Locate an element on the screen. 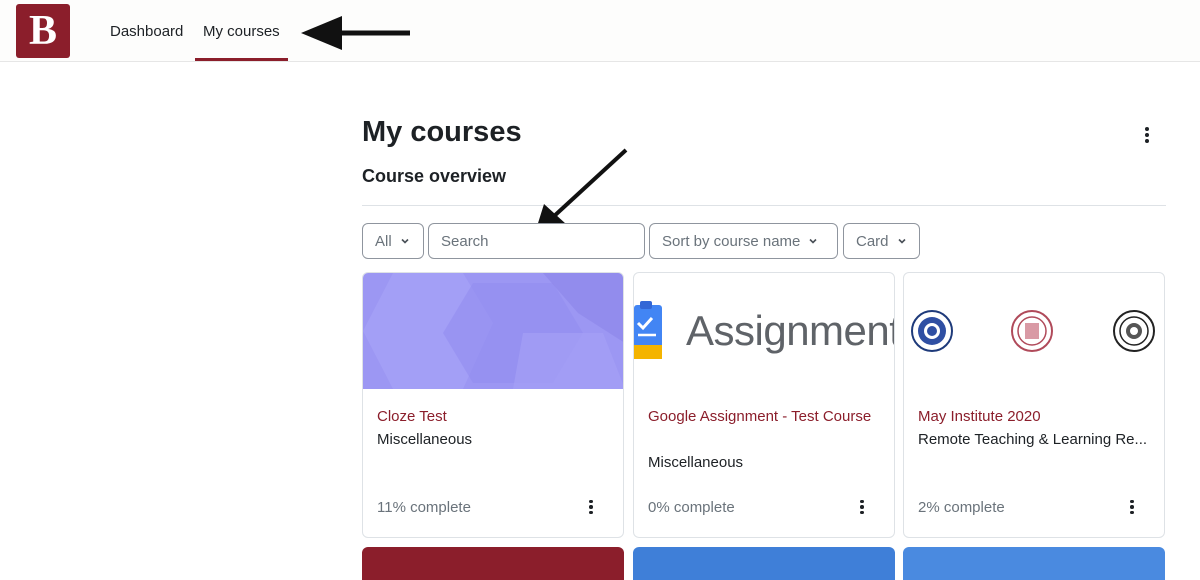  grouping-dropdown: All is located at coordinates (393, 241).